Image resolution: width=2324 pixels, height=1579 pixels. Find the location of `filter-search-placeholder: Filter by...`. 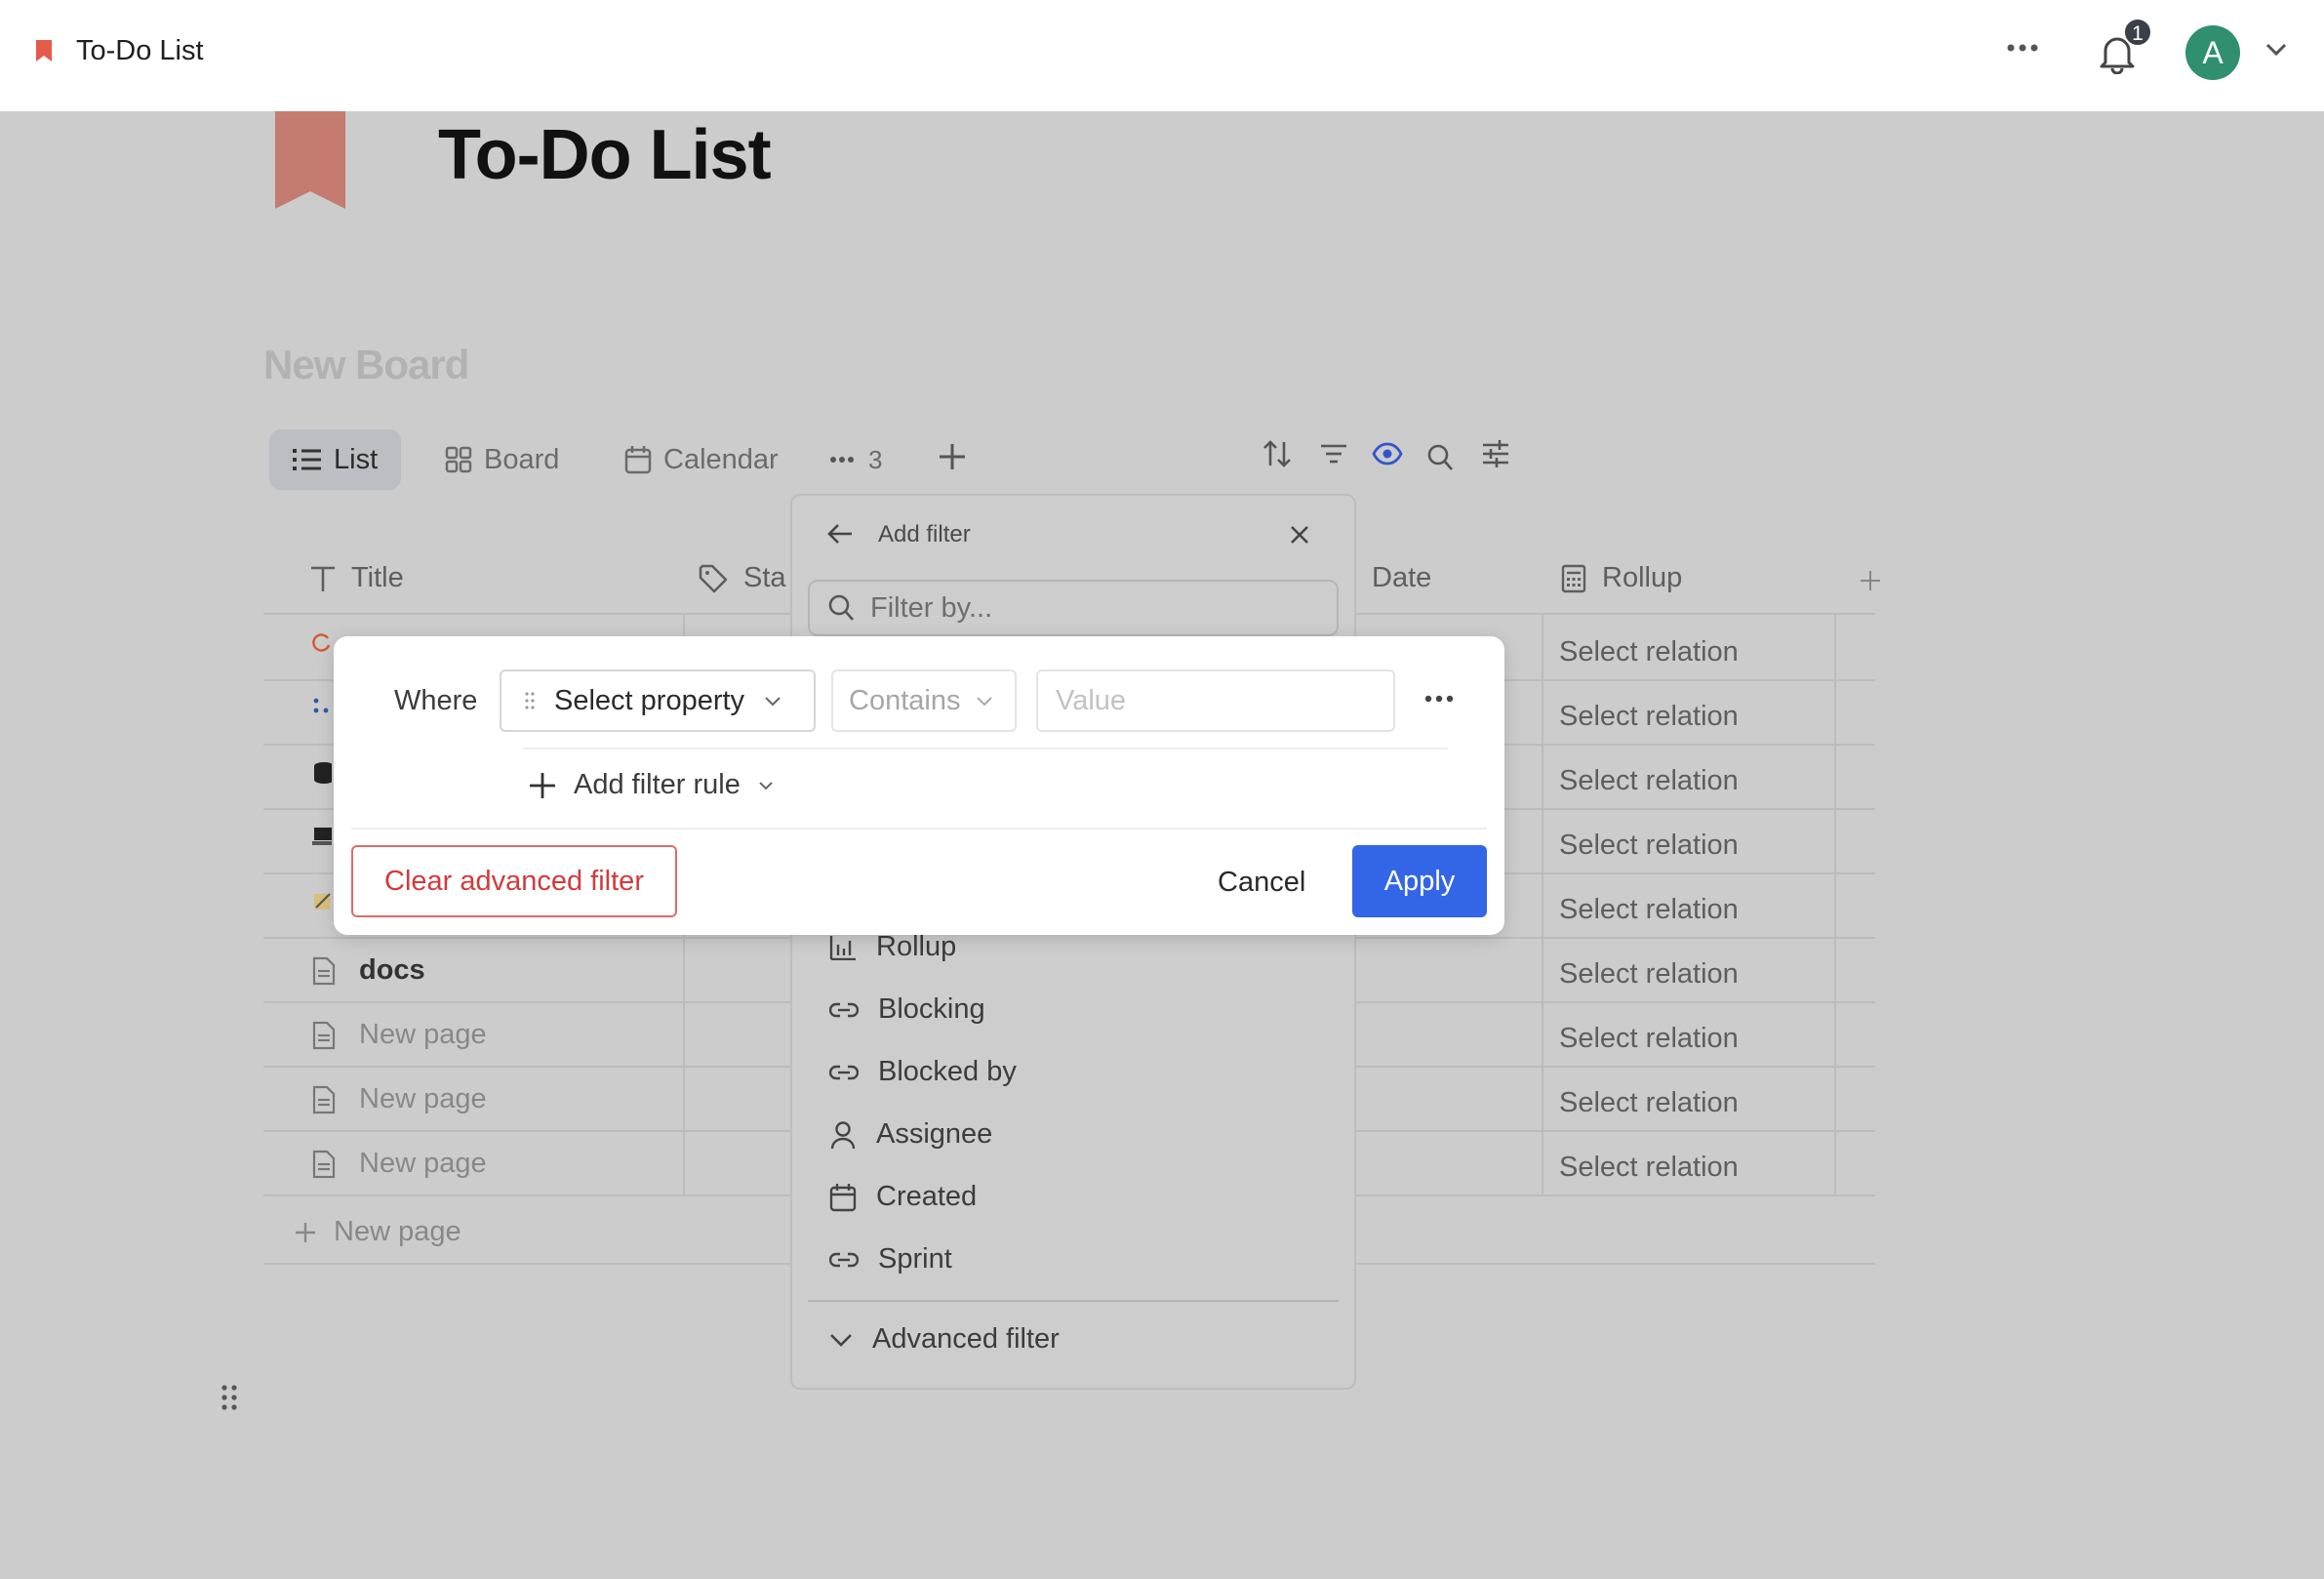

filter-search-placeholder: Filter by... is located at coordinates (931, 608).